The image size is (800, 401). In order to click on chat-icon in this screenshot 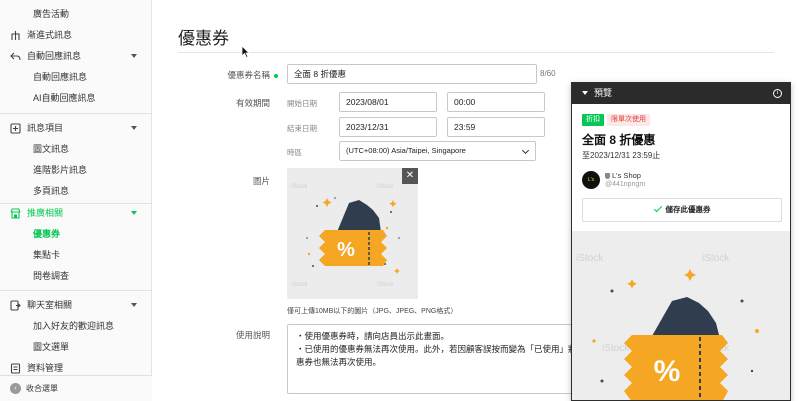, I will do `click(15, 305)`.